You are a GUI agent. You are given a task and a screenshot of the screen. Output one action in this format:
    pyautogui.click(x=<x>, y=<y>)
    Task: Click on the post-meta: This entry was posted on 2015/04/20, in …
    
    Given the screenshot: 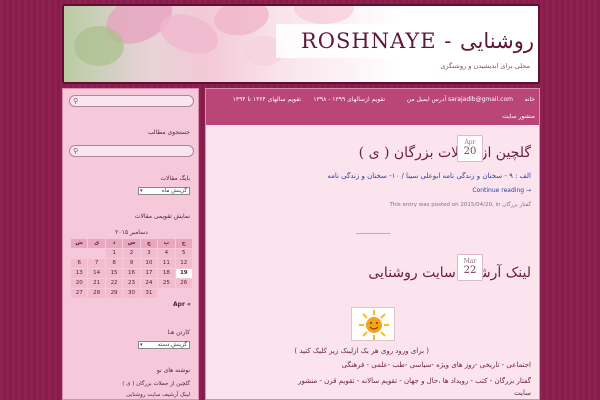 What is the action you would take?
    pyautogui.click(x=460, y=205)
    